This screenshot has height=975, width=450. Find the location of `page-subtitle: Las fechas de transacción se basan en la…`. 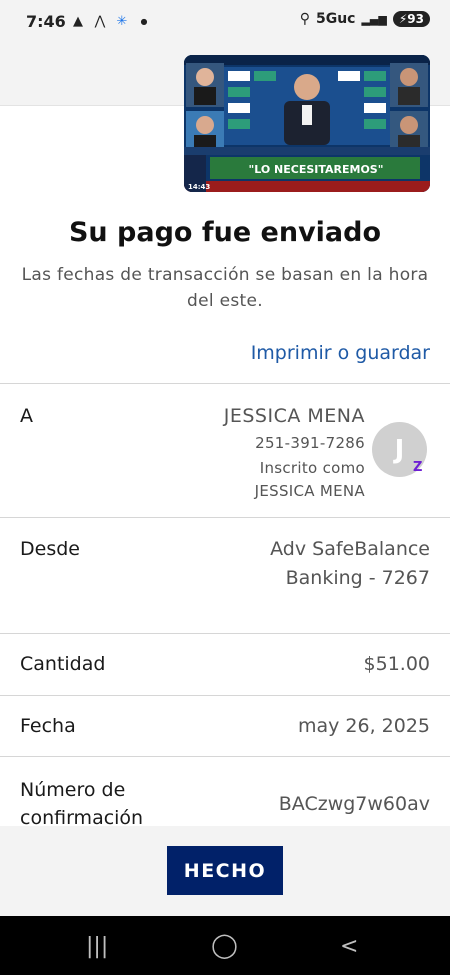

page-subtitle: Las fechas de transacción se basan en la… is located at coordinates (225, 288).